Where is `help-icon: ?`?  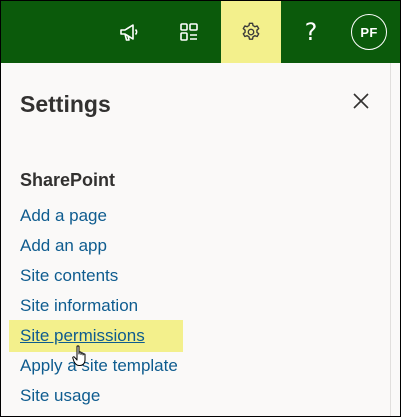
help-icon: ? is located at coordinates (311, 32).